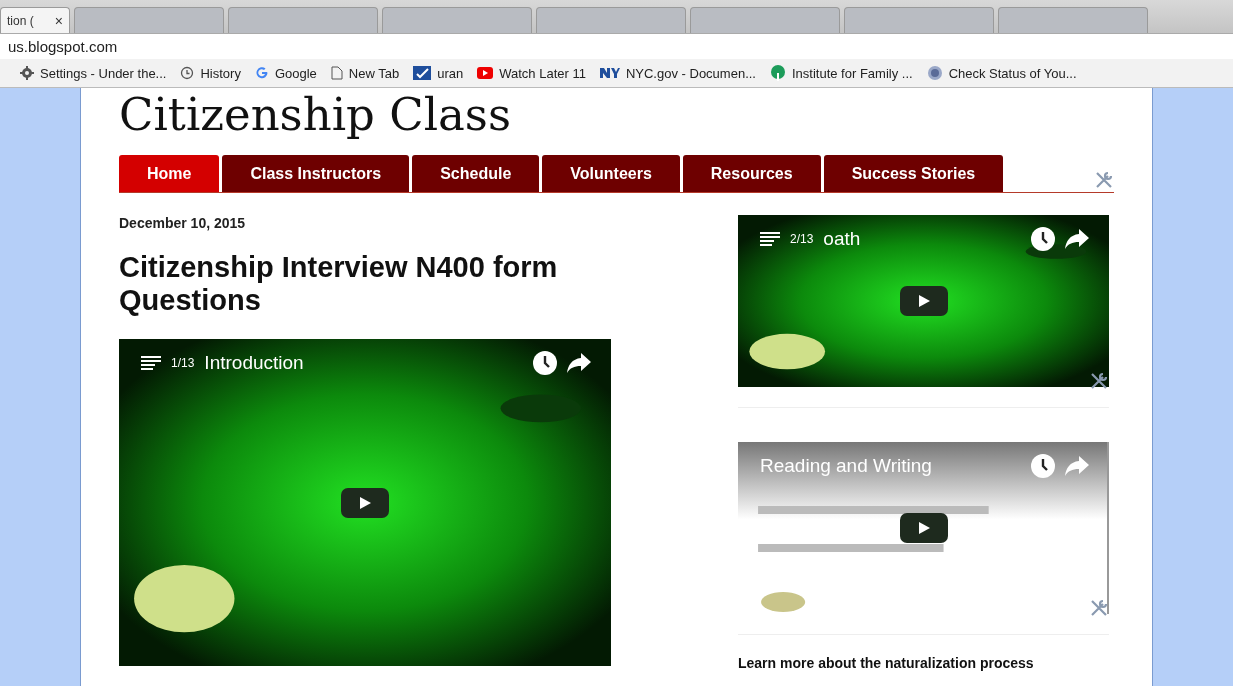 This screenshot has width=1233, height=686. What do you see at coordinates (339, 284) in the screenshot?
I see `post-title: Citizenship Interview N400 form Questions` at bounding box center [339, 284].